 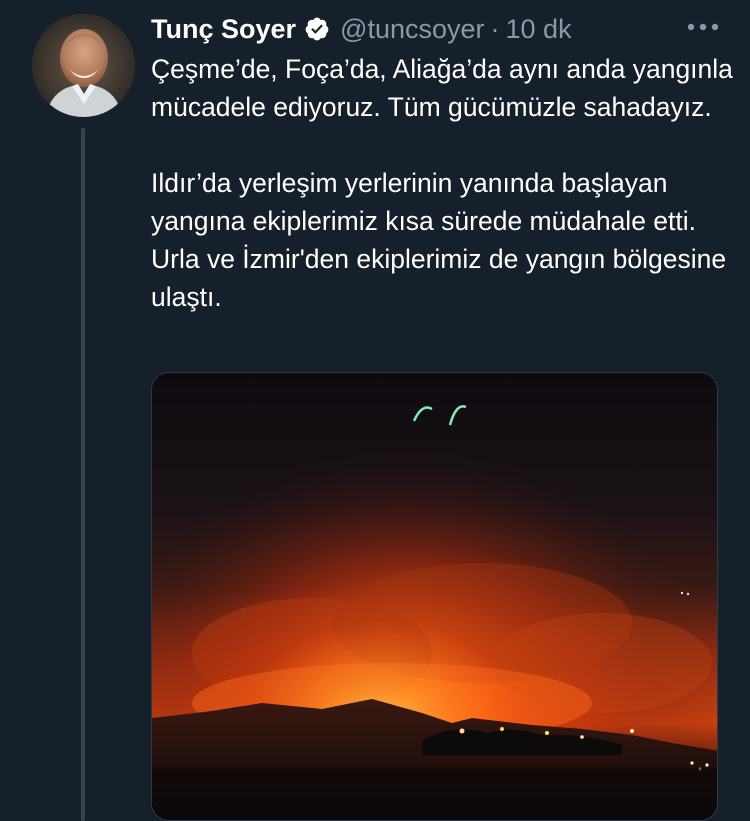 I want to click on author-handle: @tuncsoyer, so click(x=412, y=29).